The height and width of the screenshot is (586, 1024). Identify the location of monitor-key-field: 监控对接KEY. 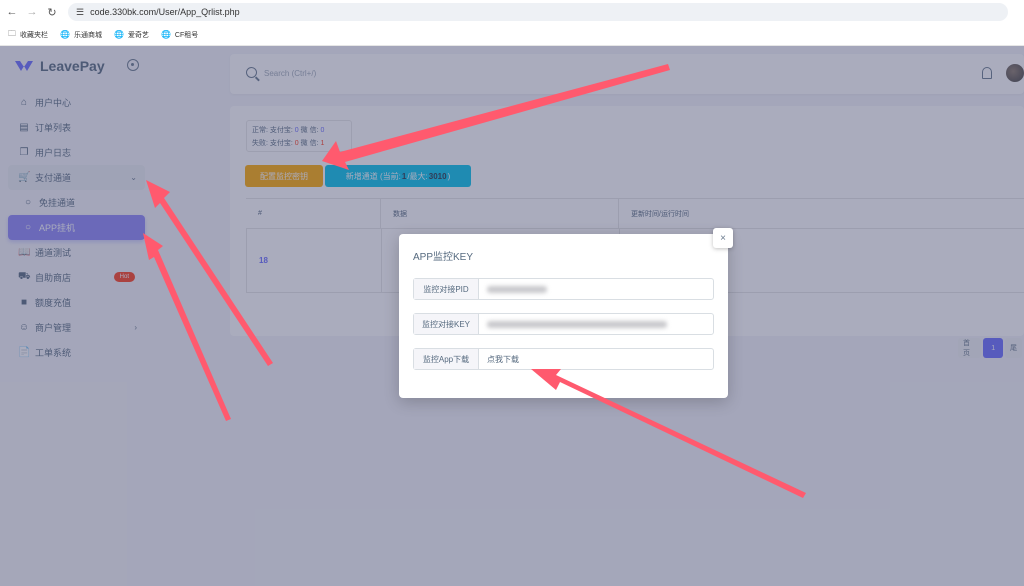
(563, 324).